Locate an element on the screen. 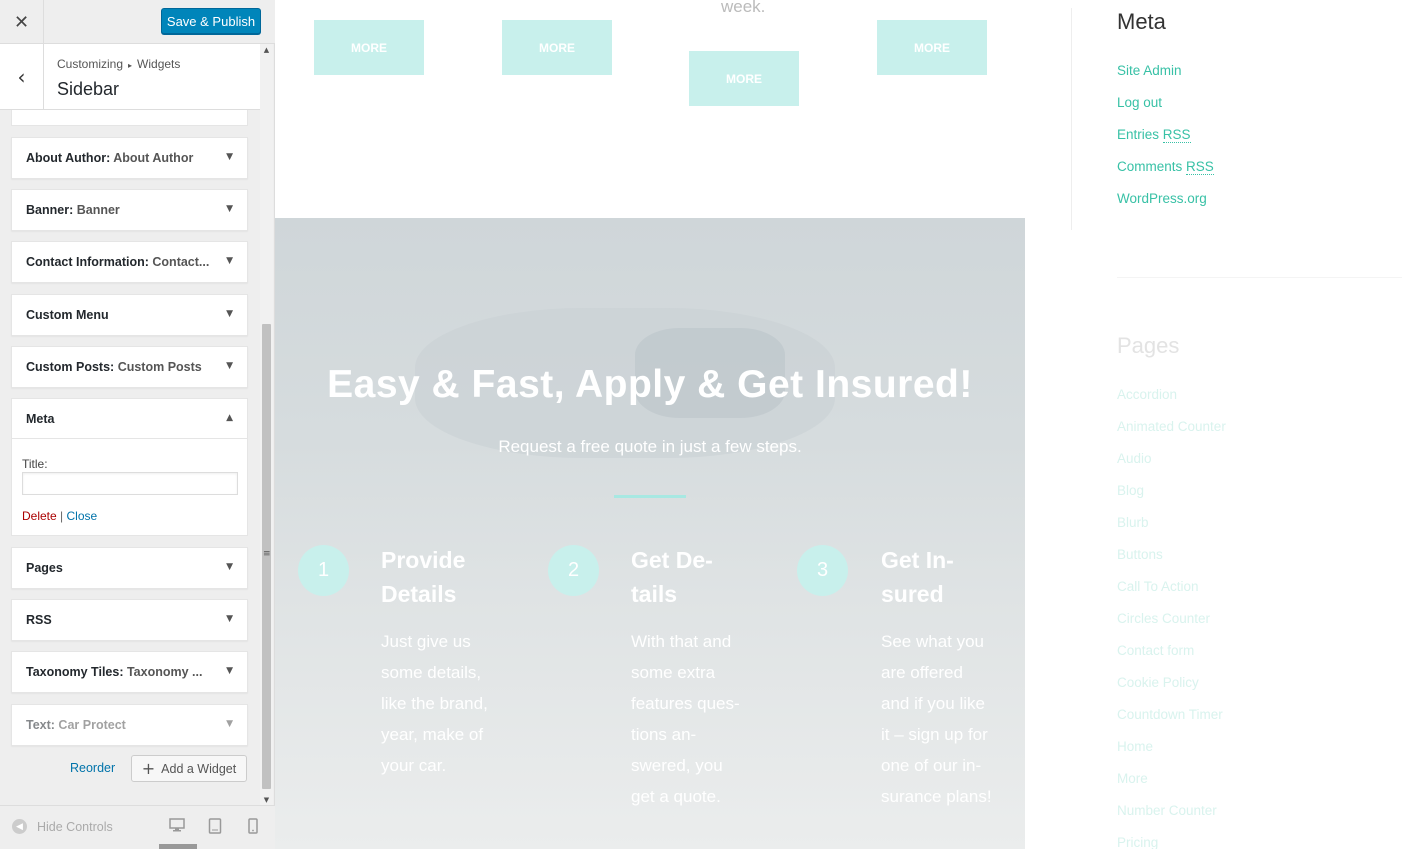  step-number: 2 is located at coordinates (573, 570).